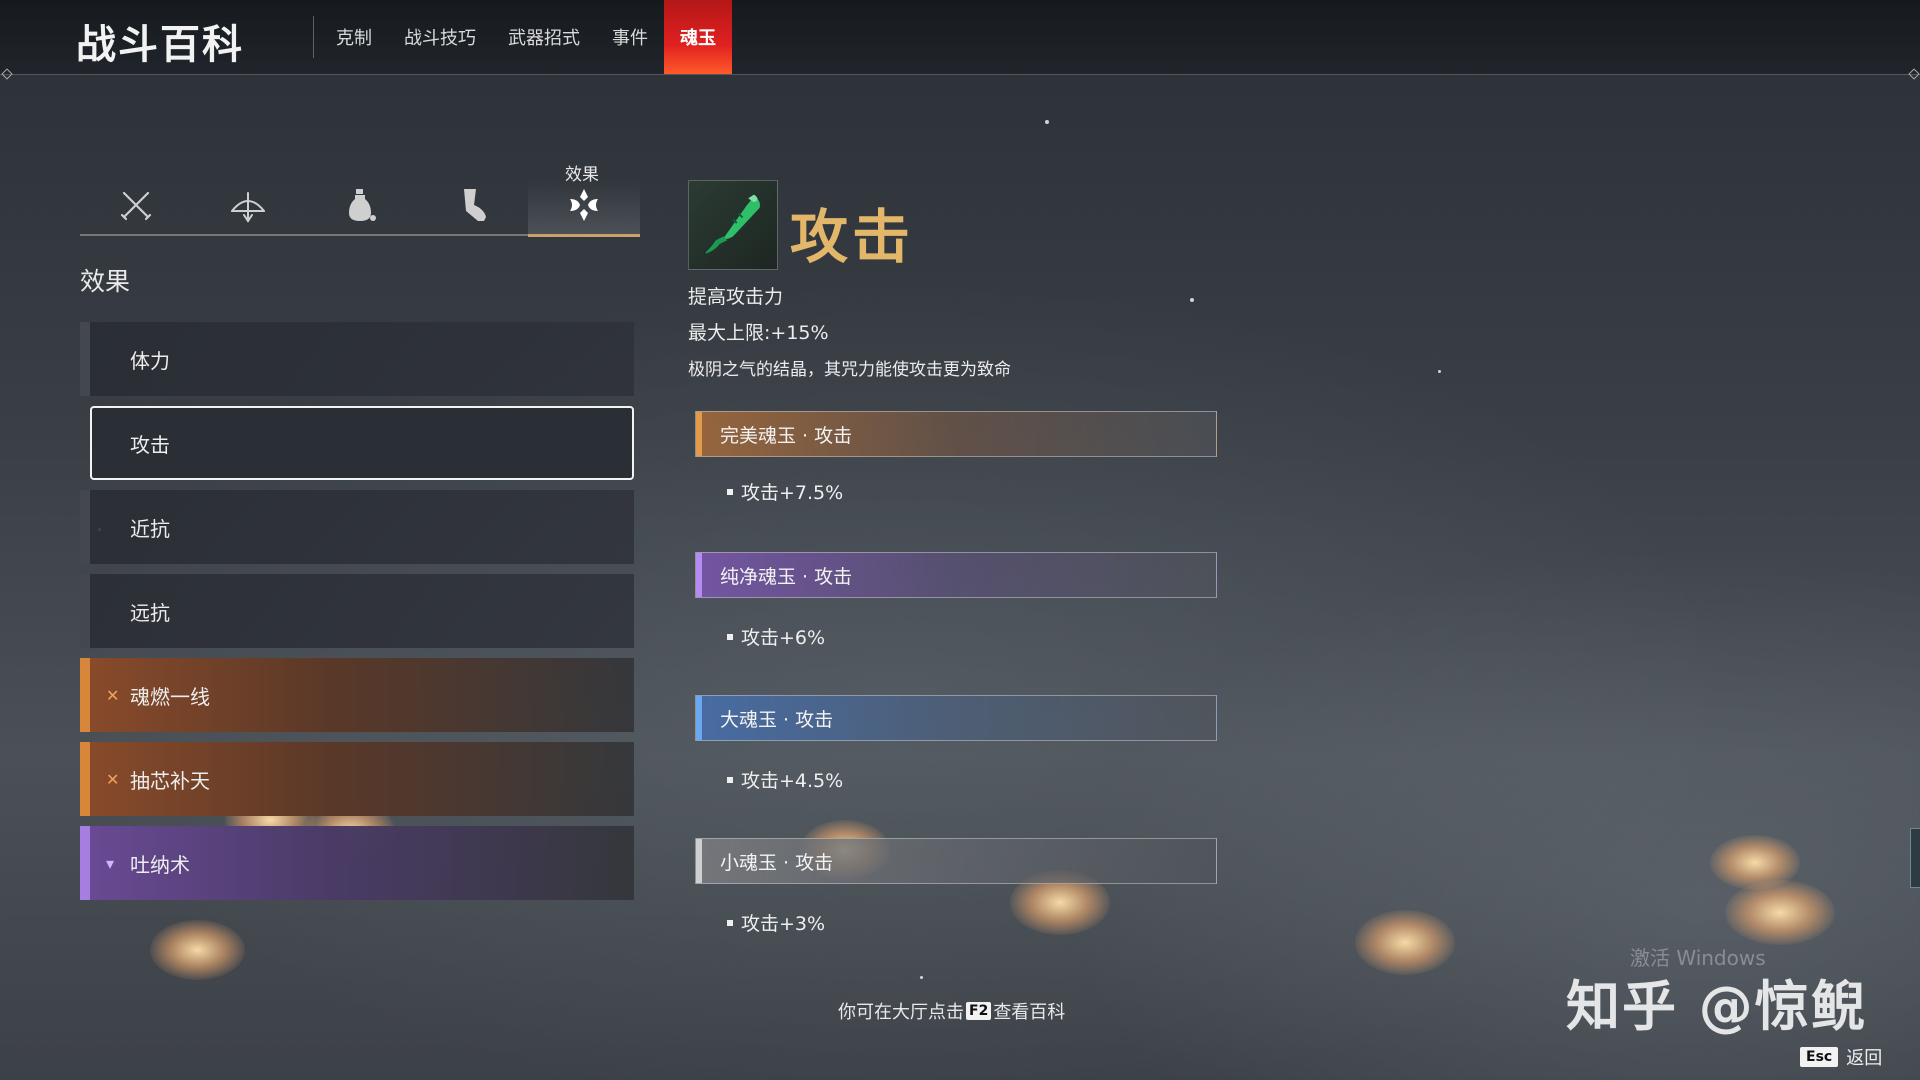 This screenshot has width=1920, height=1080. Describe the element at coordinates (1716, 1006) in the screenshot. I see `zhihu-watermark: 知乎 @惊鲵` at that location.